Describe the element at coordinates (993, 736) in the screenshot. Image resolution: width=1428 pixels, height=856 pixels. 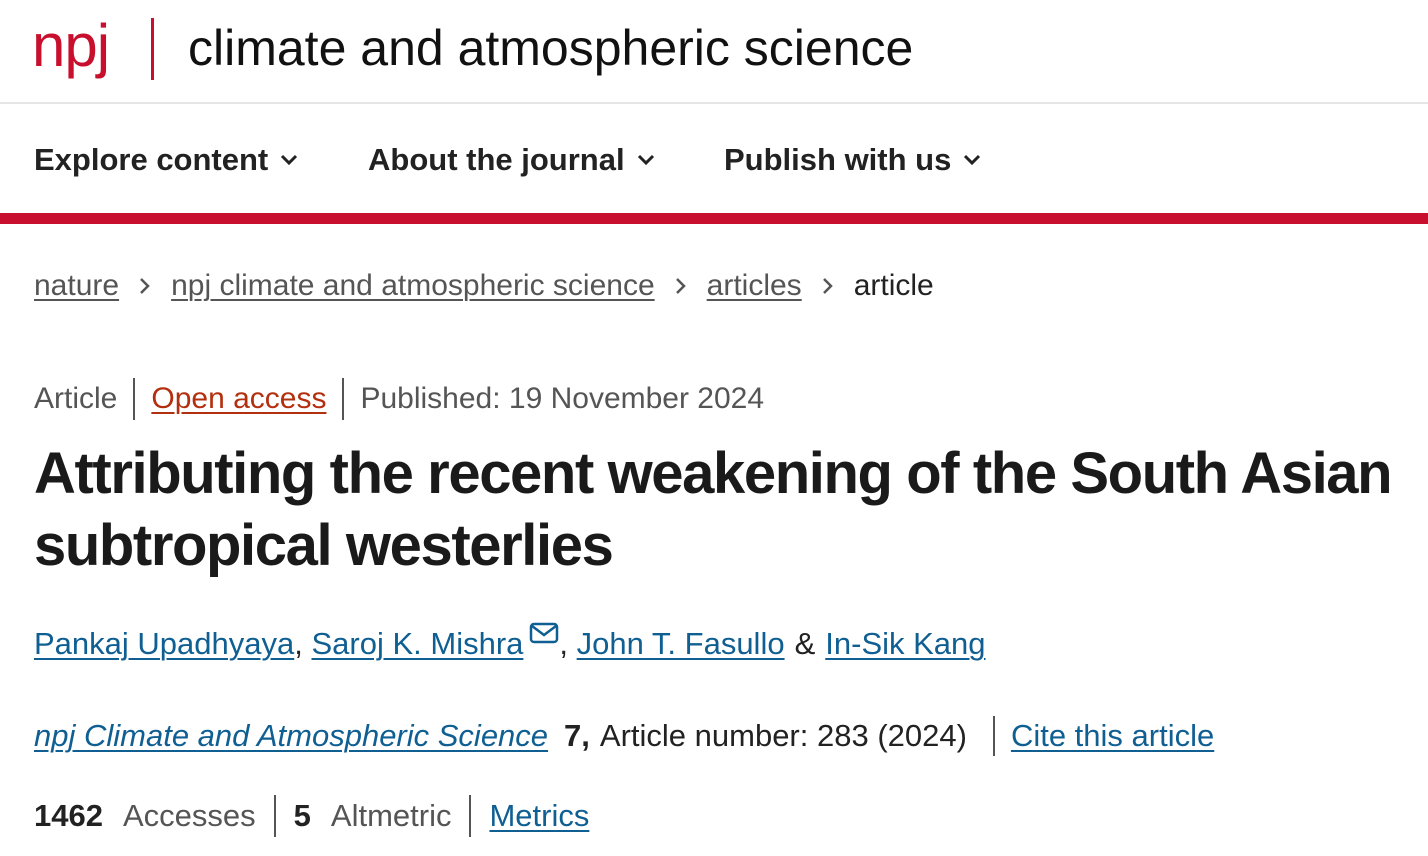
I see `citation-divider` at that location.